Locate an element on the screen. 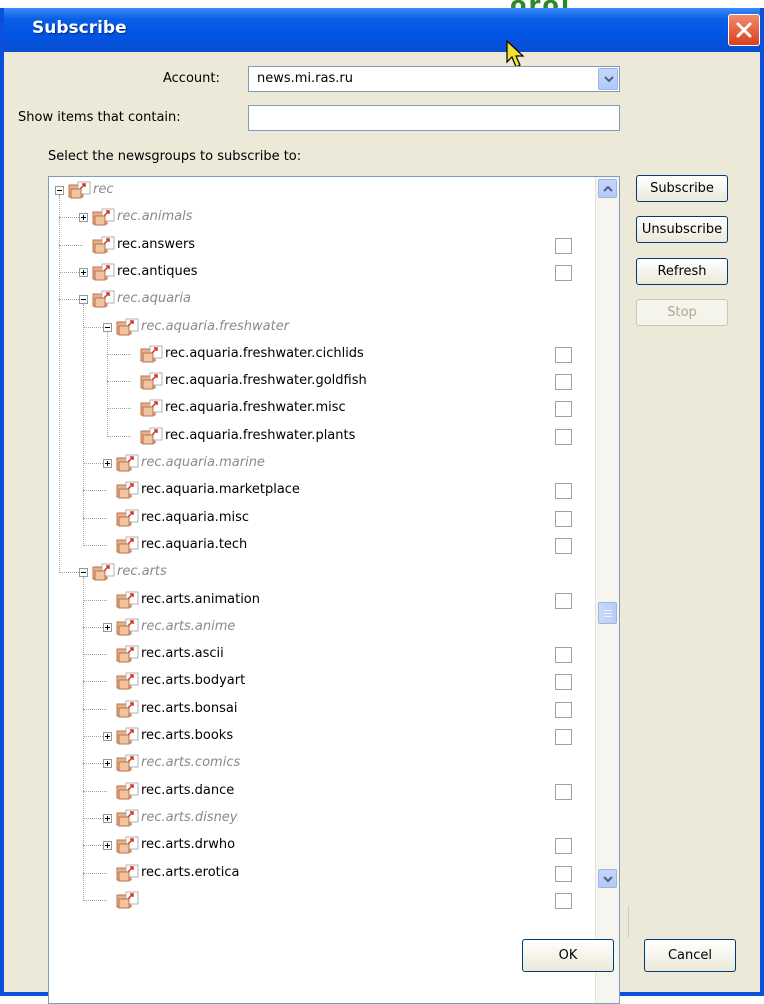 This screenshot has width=764, height=1004. tree-category-row: rec.arts.anime is located at coordinates (322, 627).